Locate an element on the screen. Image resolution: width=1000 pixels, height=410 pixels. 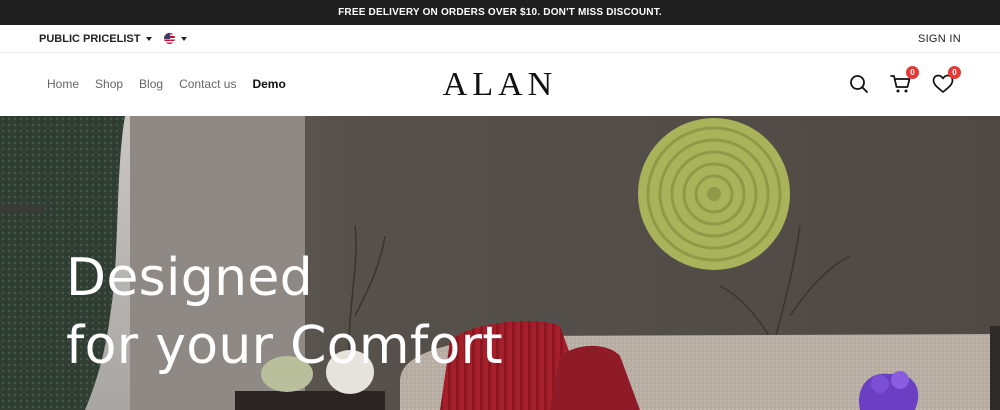
nav-home: Home is located at coordinates (63, 84).